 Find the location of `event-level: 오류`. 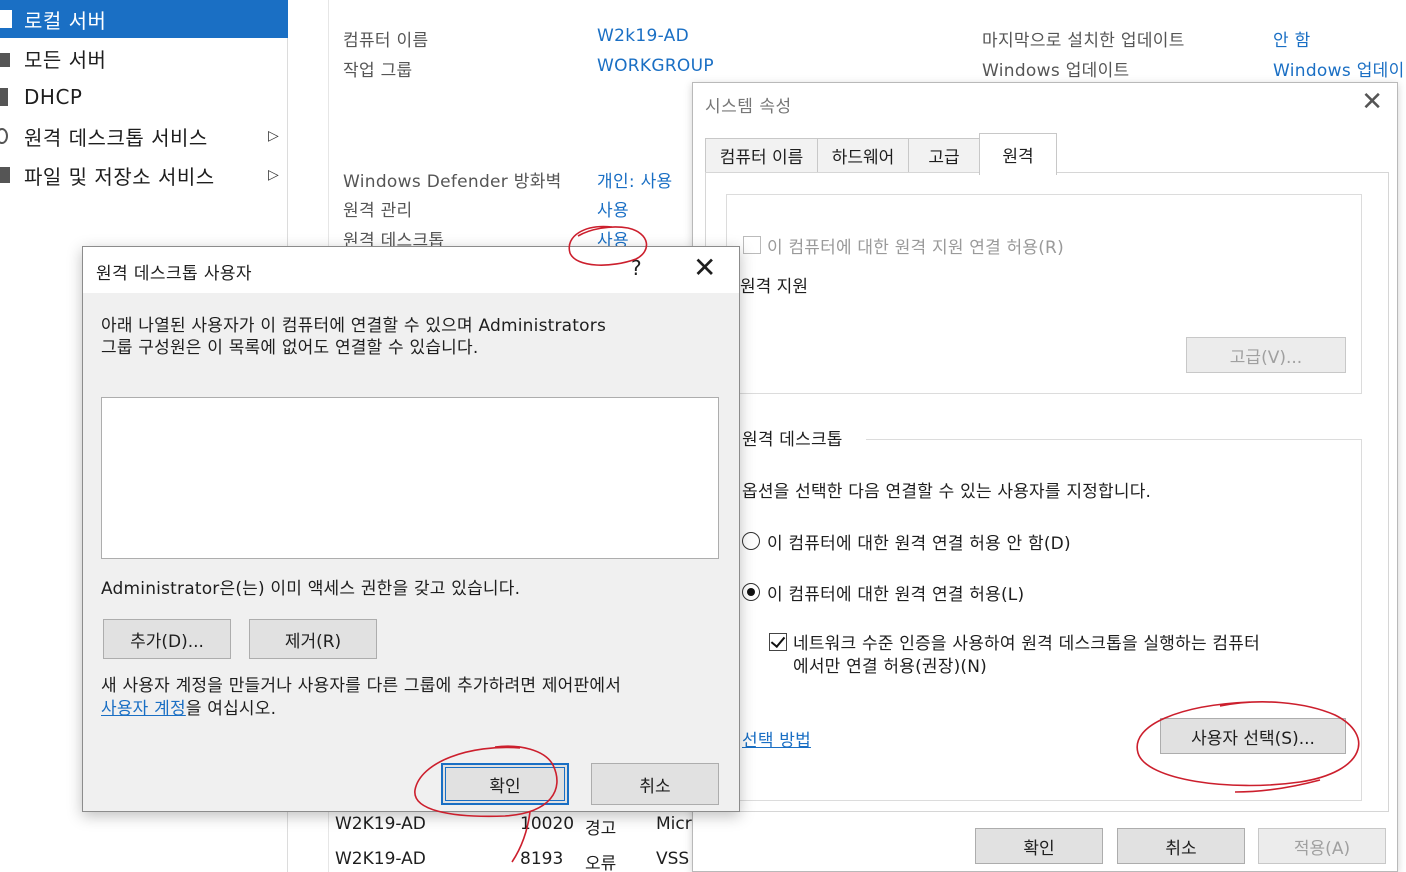

event-level: 오류 is located at coordinates (601, 863).